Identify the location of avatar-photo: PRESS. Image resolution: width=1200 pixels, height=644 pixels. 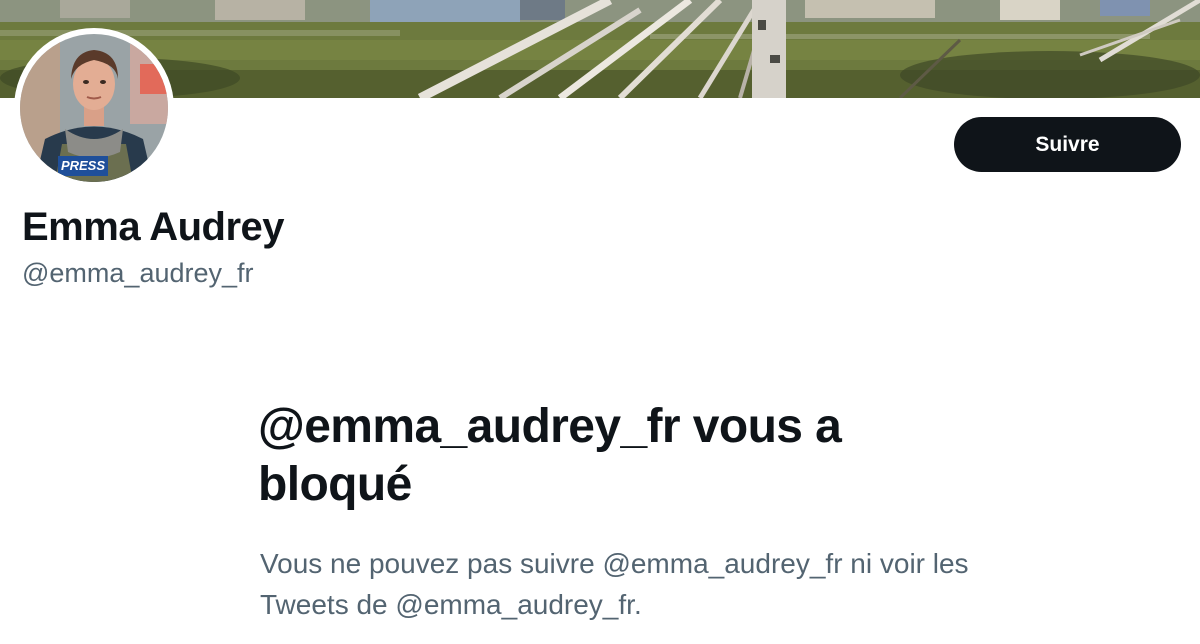
(94, 108).